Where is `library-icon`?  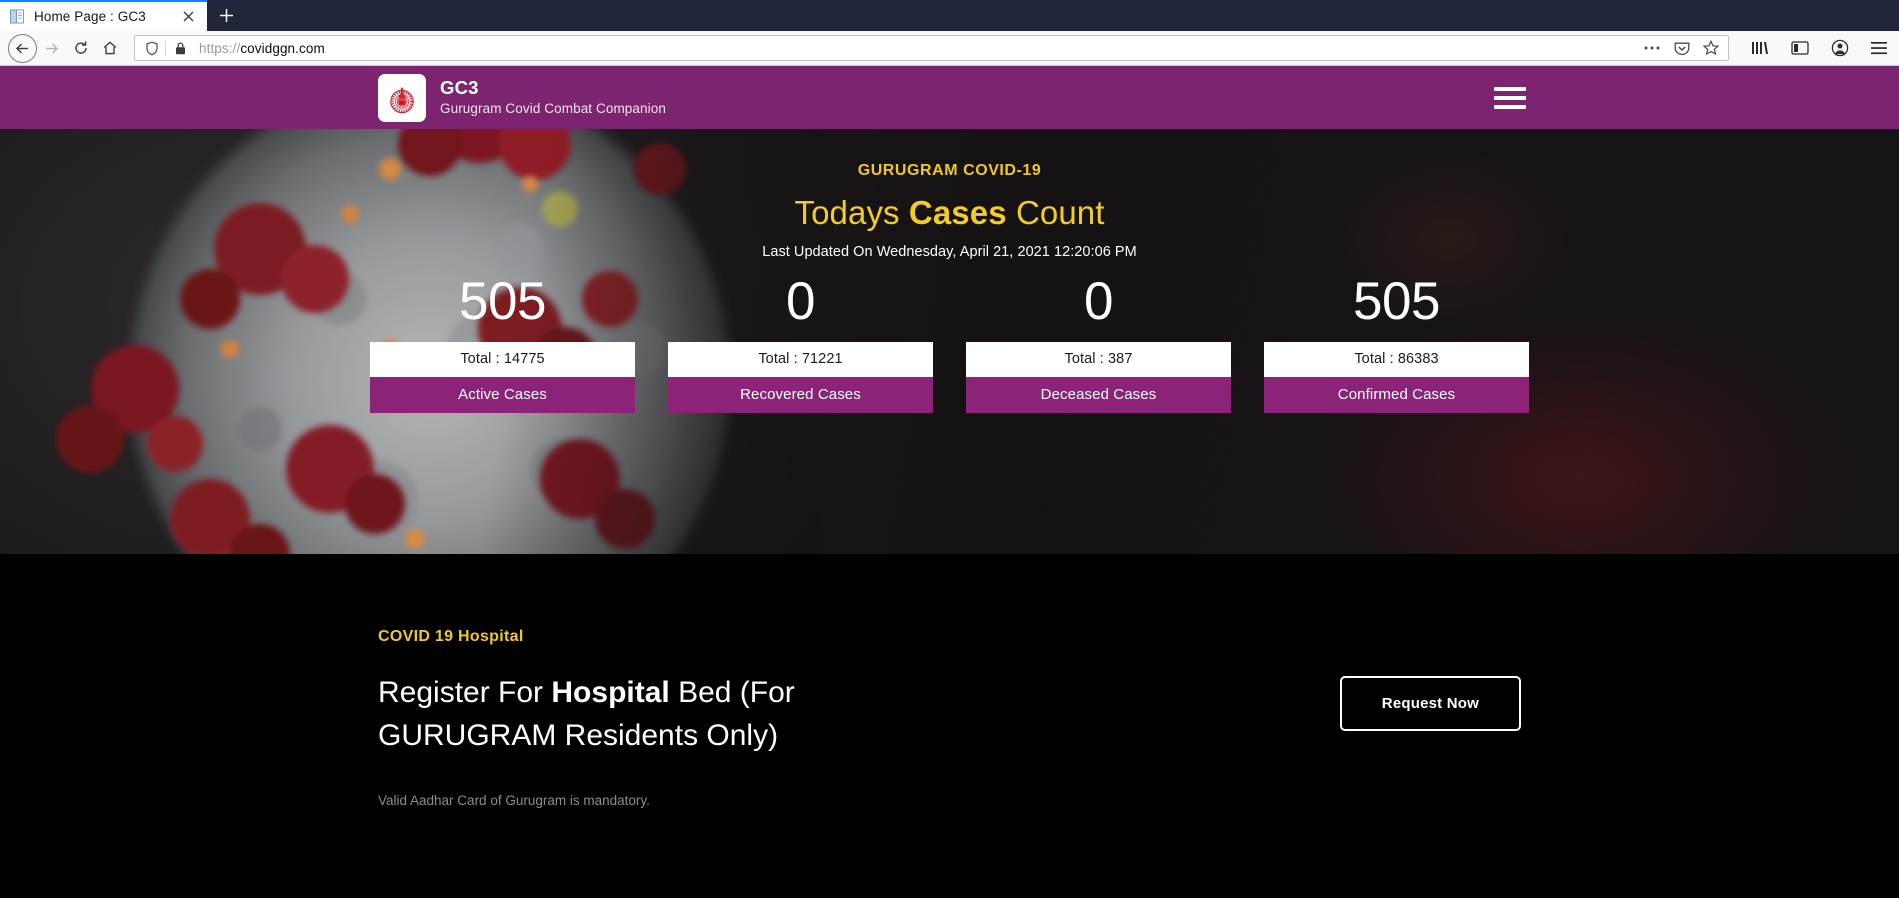 library-icon is located at coordinates (1760, 48).